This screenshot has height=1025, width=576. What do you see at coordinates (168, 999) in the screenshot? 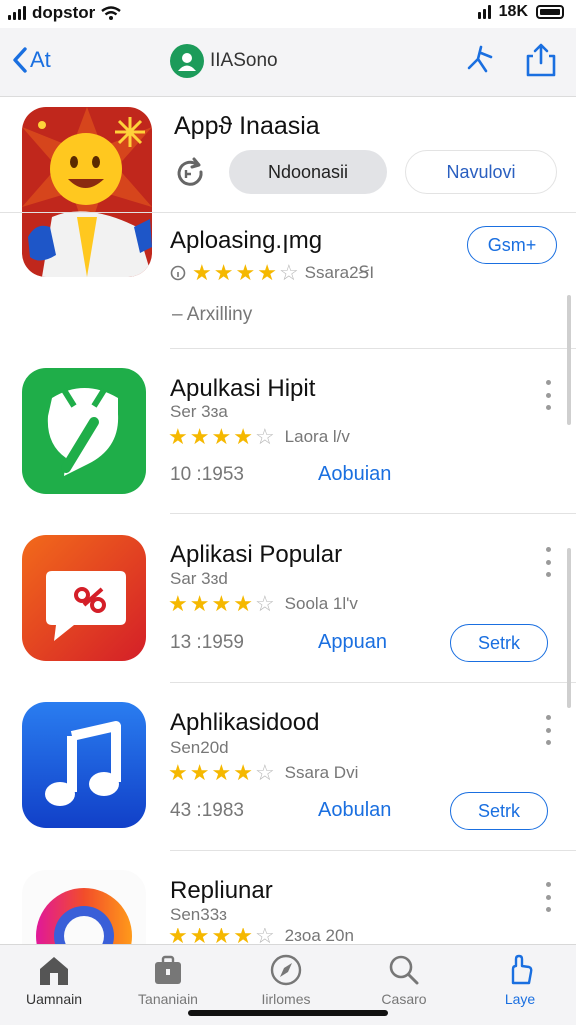
I see `tab-label: Tananiain` at bounding box center [168, 999].